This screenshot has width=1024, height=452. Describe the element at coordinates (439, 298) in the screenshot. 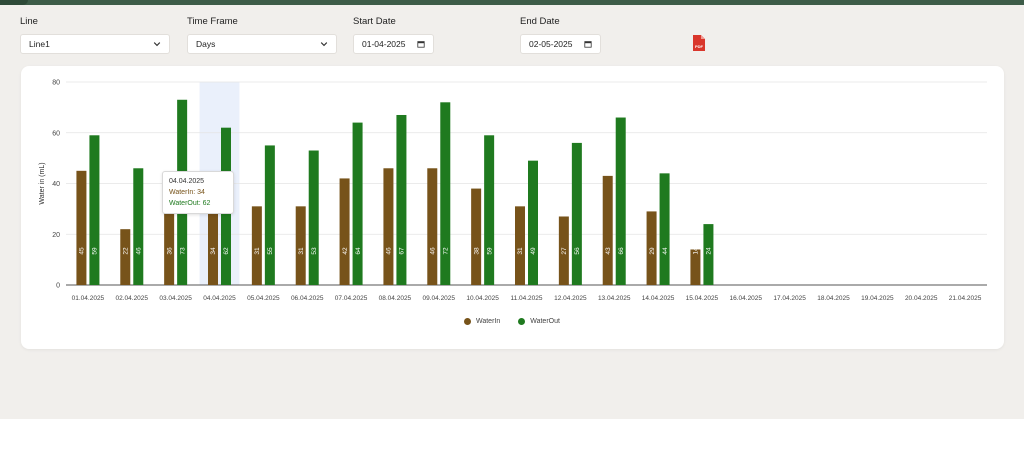

I see `x-tick-label: 09.04.2025` at that location.